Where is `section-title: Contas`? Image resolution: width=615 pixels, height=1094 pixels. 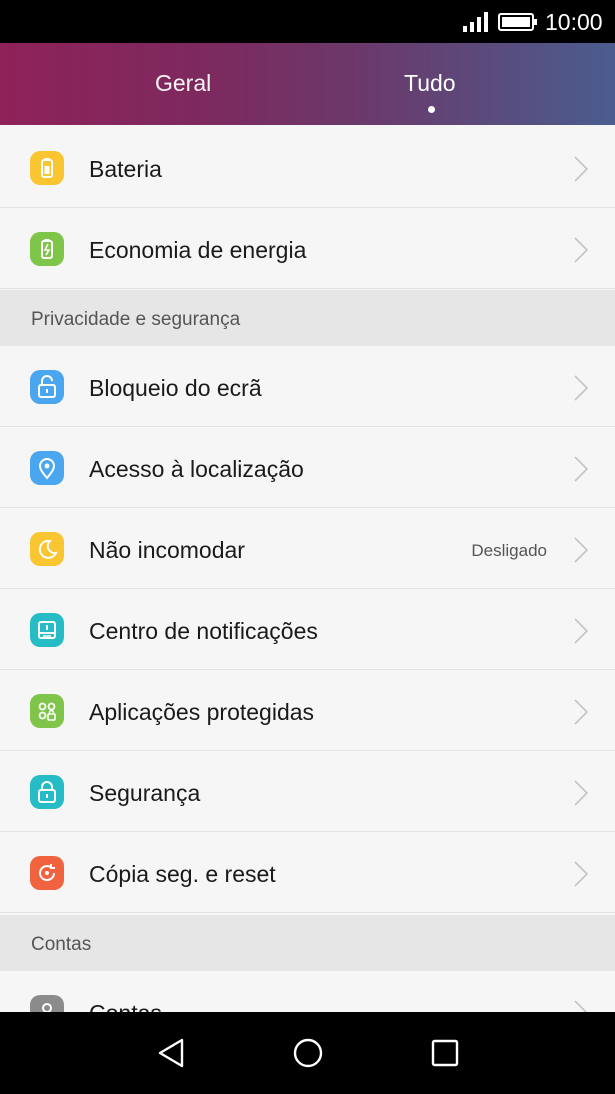
section-title: Contas is located at coordinates (61, 944).